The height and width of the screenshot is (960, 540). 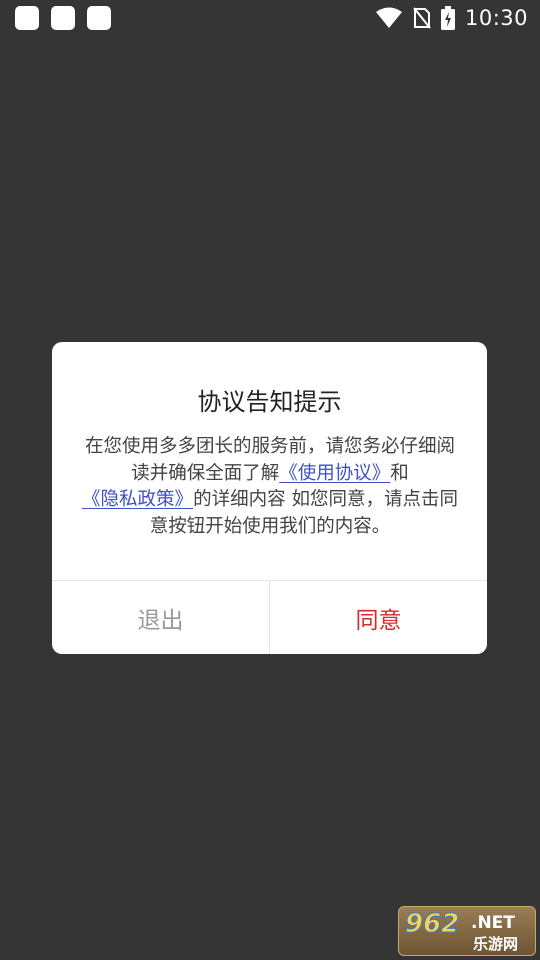 What do you see at coordinates (270, 18) in the screenshot?
I see `status-bar: 10:30` at bounding box center [270, 18].